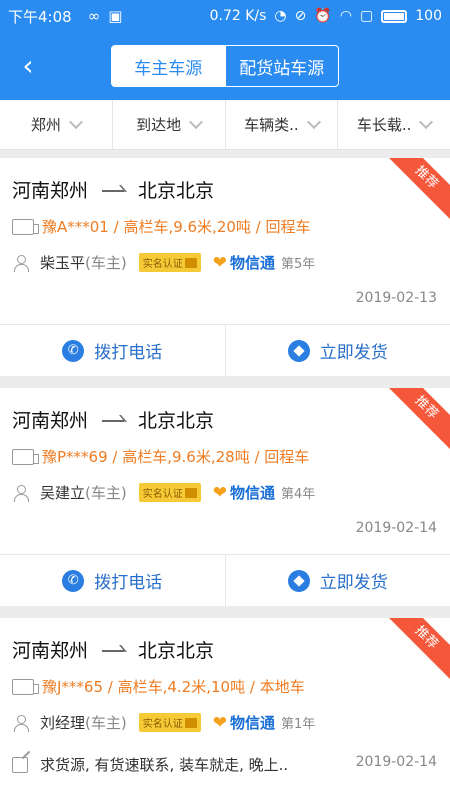 This screenshot has height=800, width=450. What do you see at coordinates (281, 66) in the screenshot?
I see `tab-station-vehicles: 配货站车源` at bounding box center [281, 66].